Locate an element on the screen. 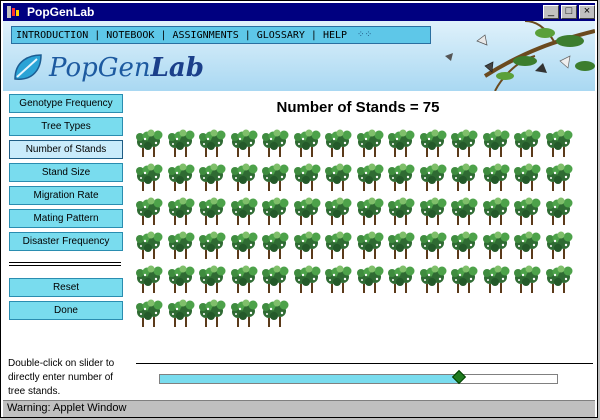 The height and width of the screenshot is (420, 600). nav-introduction: INTRODUCTION is located at coordinates (52, 35).